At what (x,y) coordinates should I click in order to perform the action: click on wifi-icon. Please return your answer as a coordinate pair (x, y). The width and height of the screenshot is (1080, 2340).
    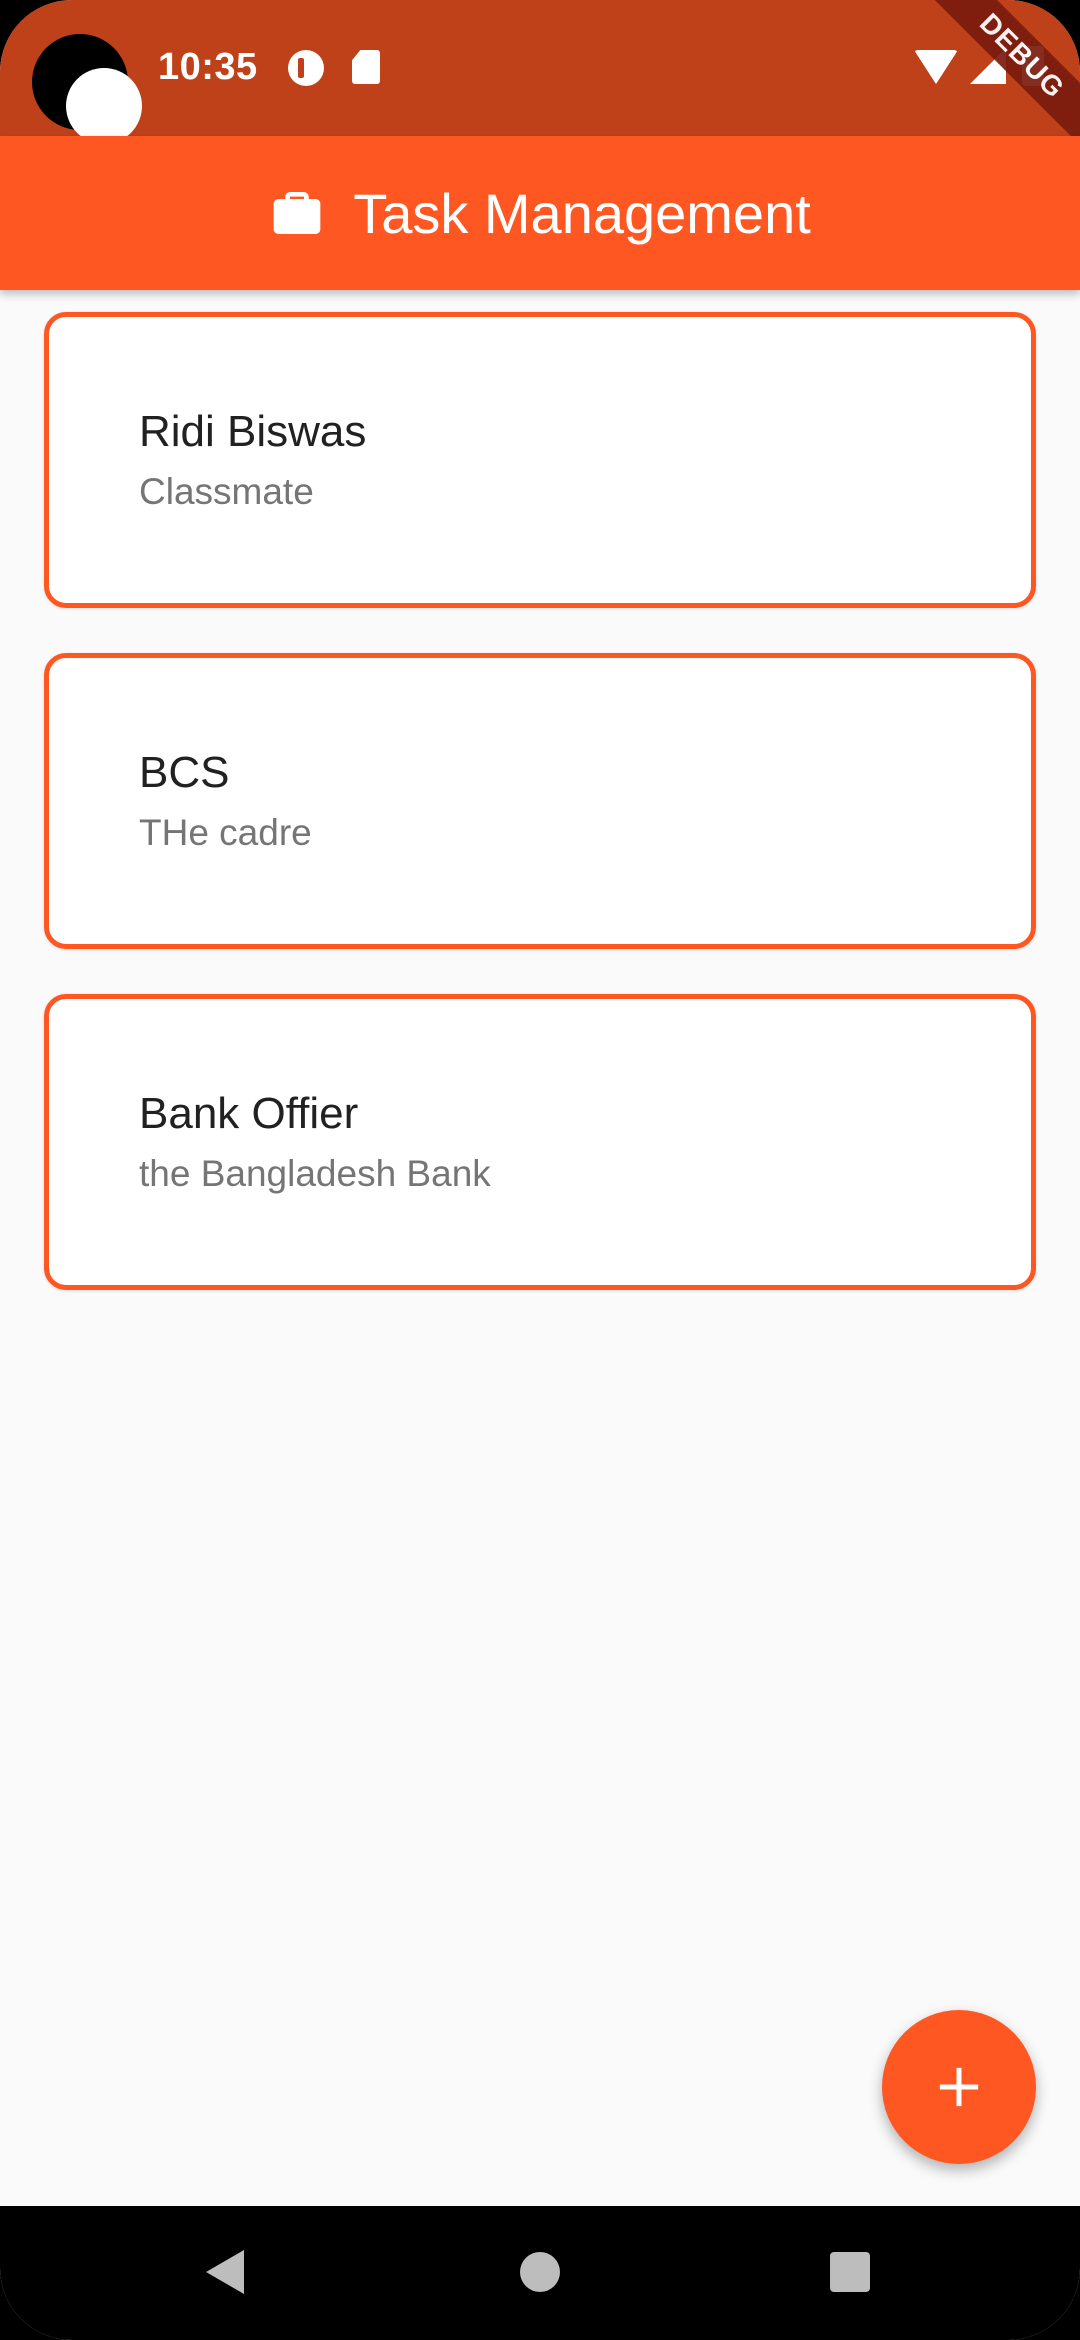
    Looking at the image, I should click on (936, 67).